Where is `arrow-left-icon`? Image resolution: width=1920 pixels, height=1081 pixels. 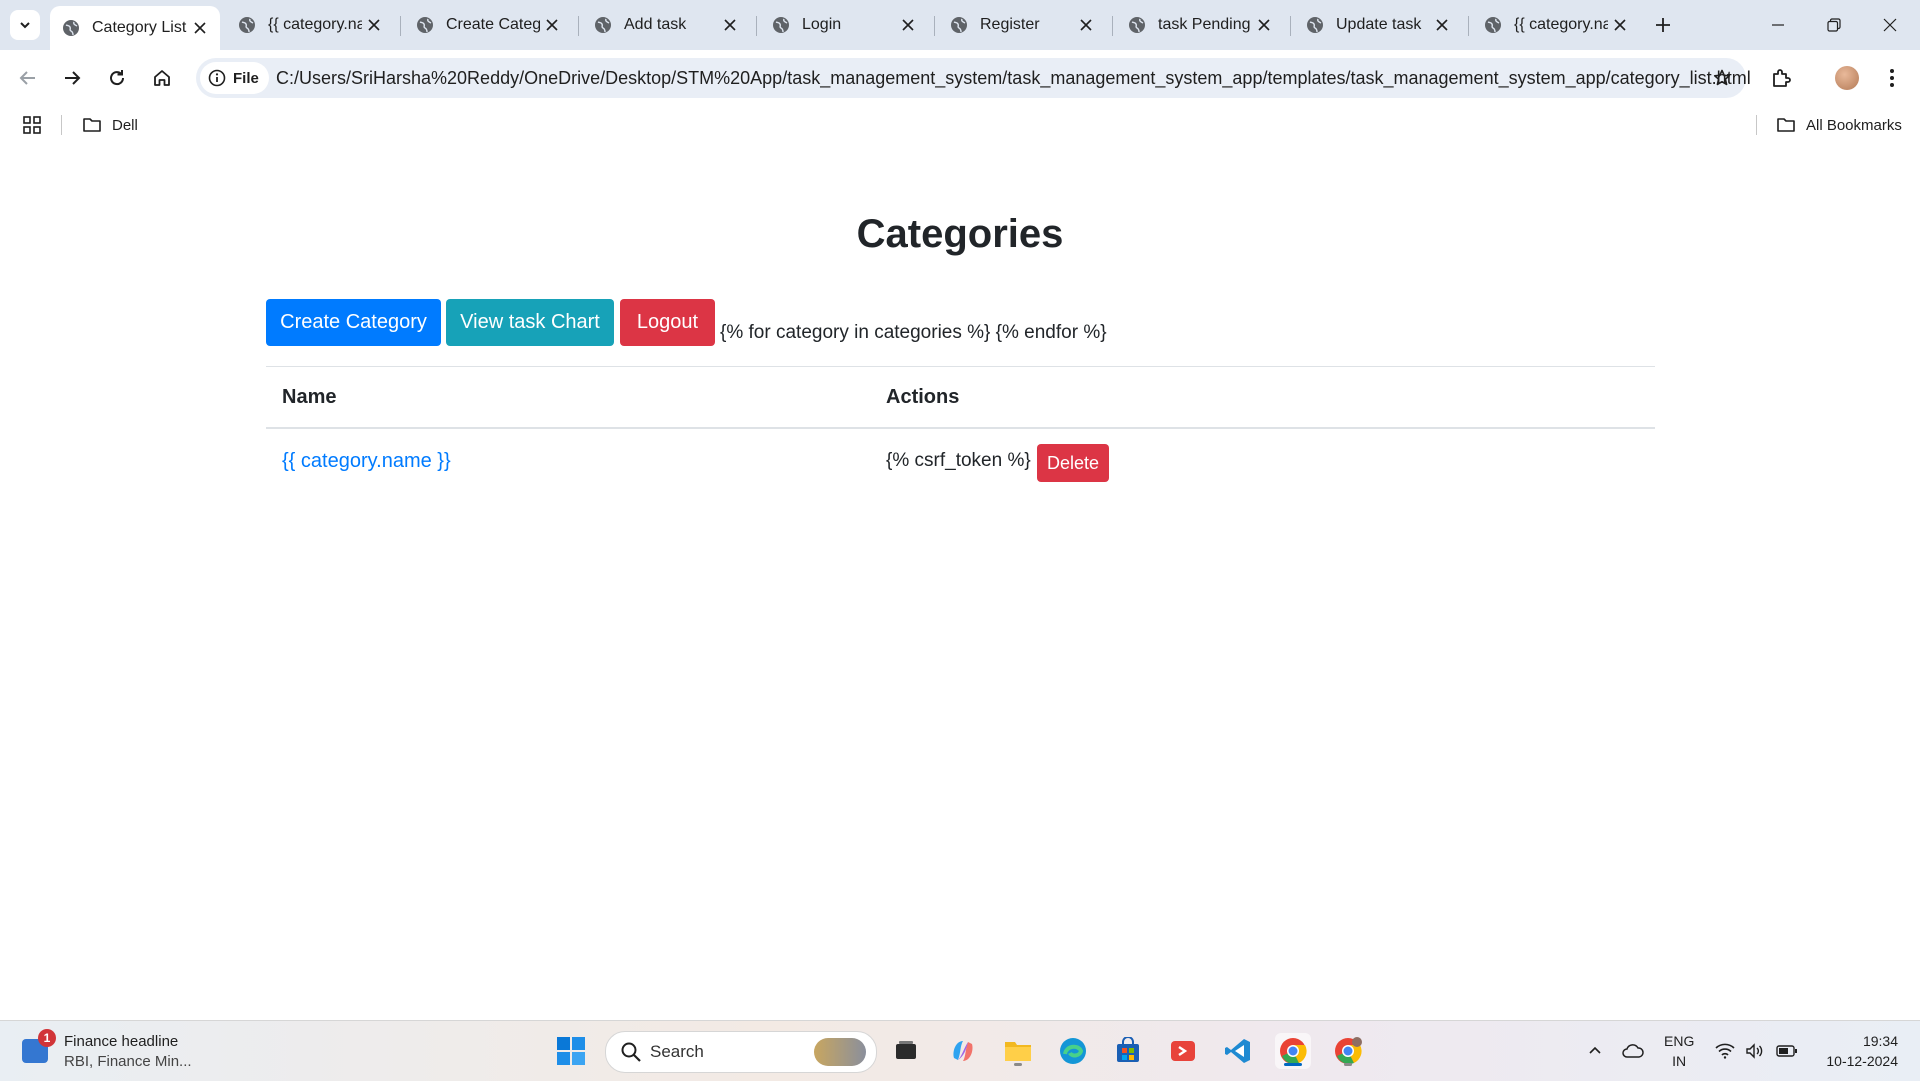
arrow-left-icon is located at coordinates (27, 78).